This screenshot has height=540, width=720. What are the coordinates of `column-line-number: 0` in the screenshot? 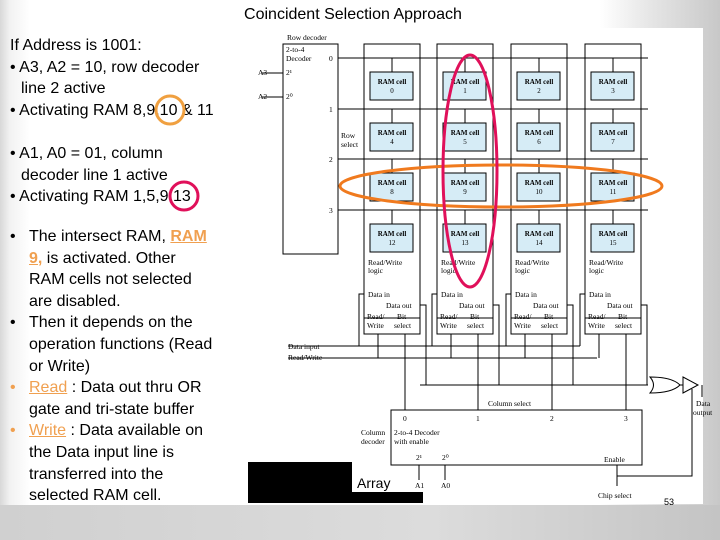 It's located at (405, 418).